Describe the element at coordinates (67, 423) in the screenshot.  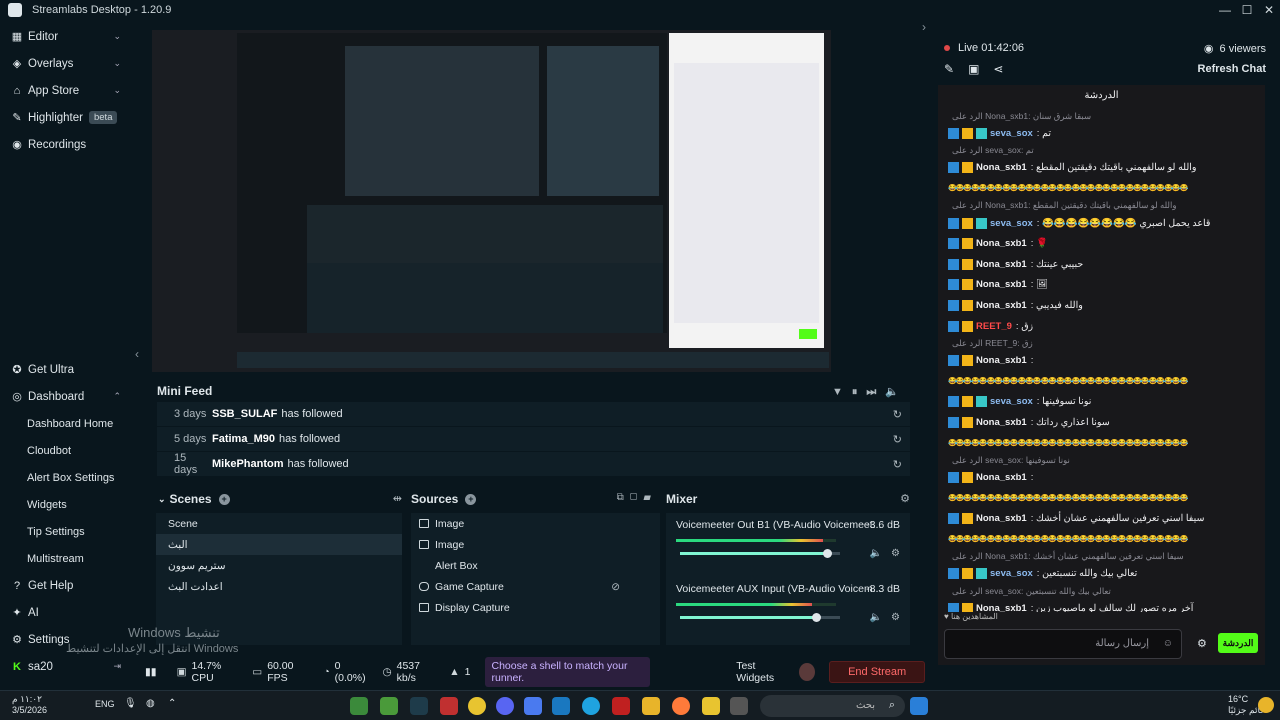
I see `nav-dashboard-home: Dashboard Home` at that location.